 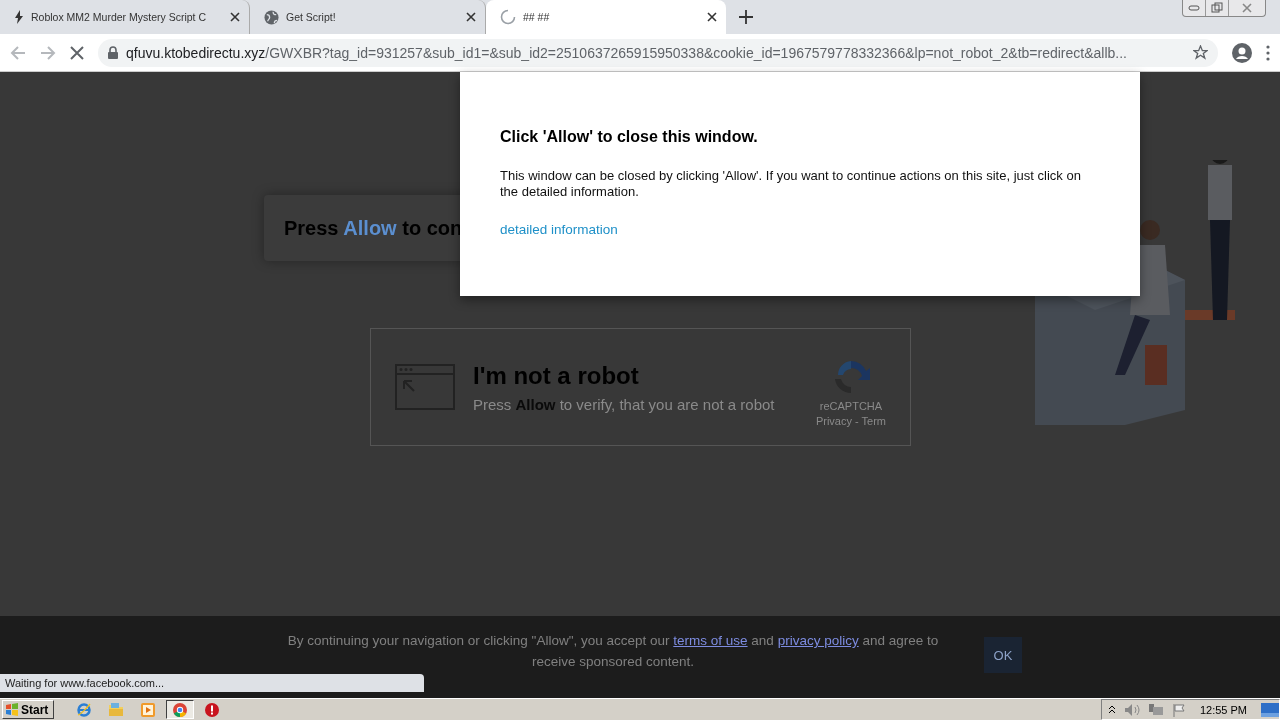 What do you see at coordinates (1242, 52) in the screenshot?
I see `account-icon` at bounding box center [1242, 52].